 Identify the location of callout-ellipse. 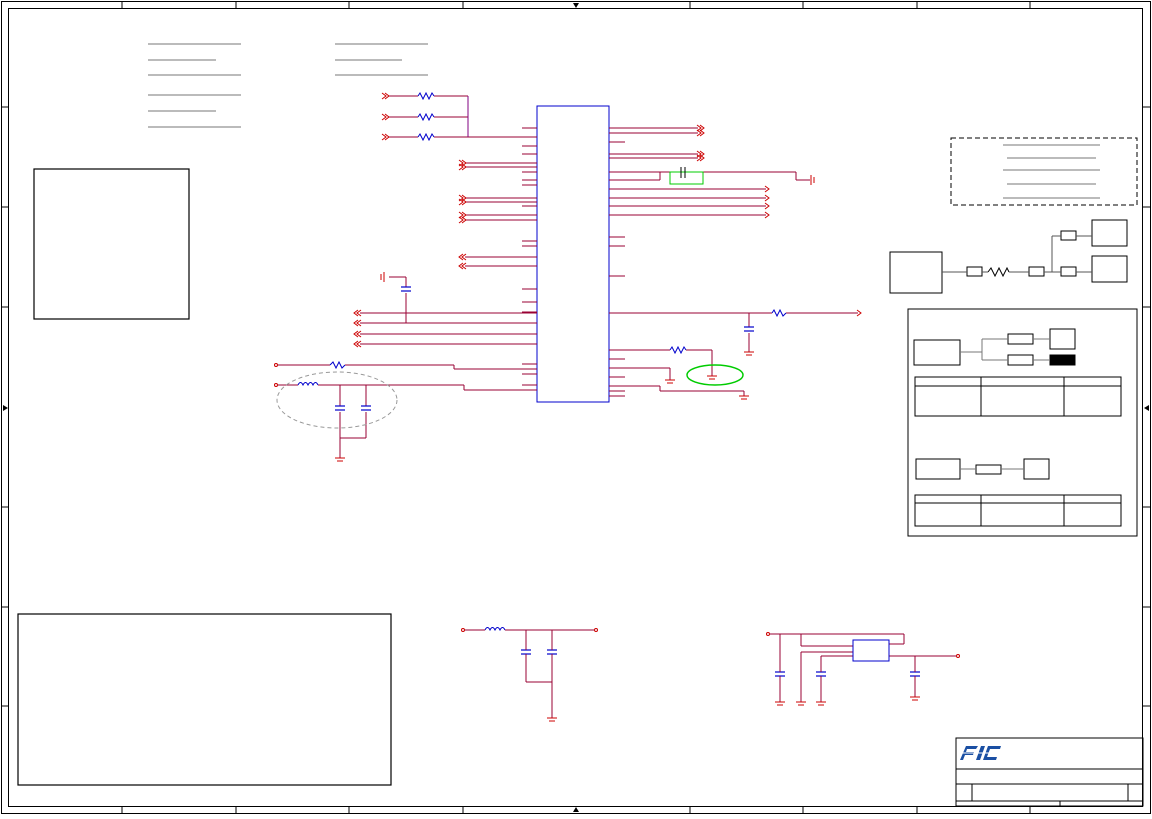
(337, 400).